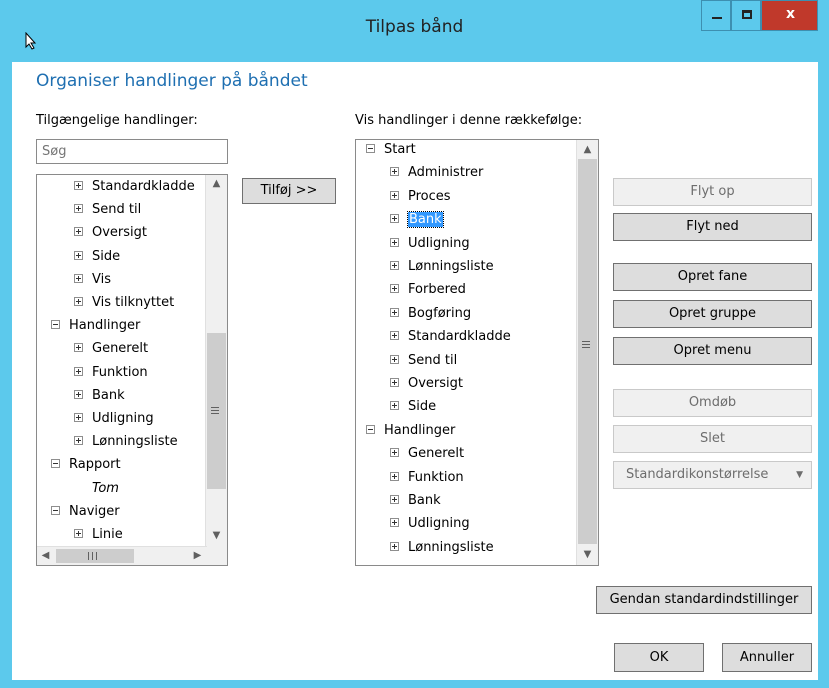  I want to click on tree-item: Administrer, so click(436, 173).